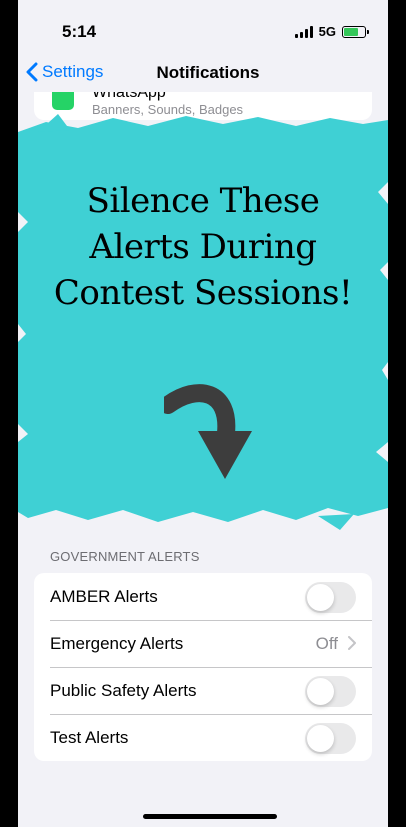  I want to click on section-header: GOVERNMENT ALERTS, so click(125, 556).